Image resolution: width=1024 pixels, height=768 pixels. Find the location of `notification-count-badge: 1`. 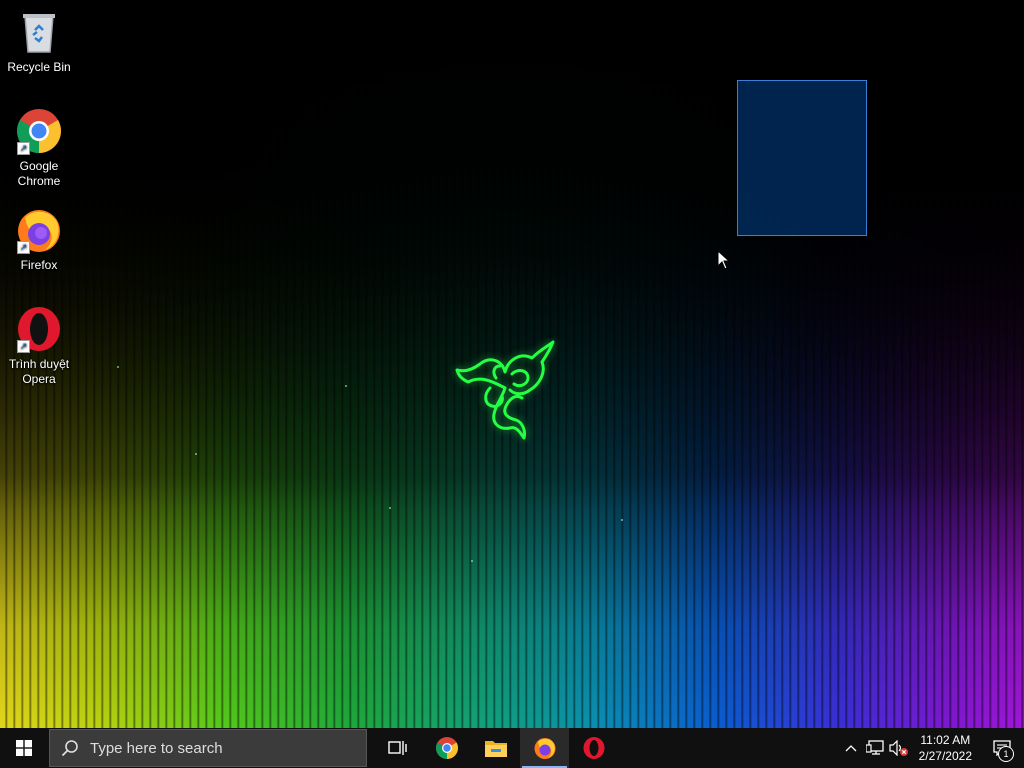

notification-count-badge: 1 is located at coordinates (1006, 754).